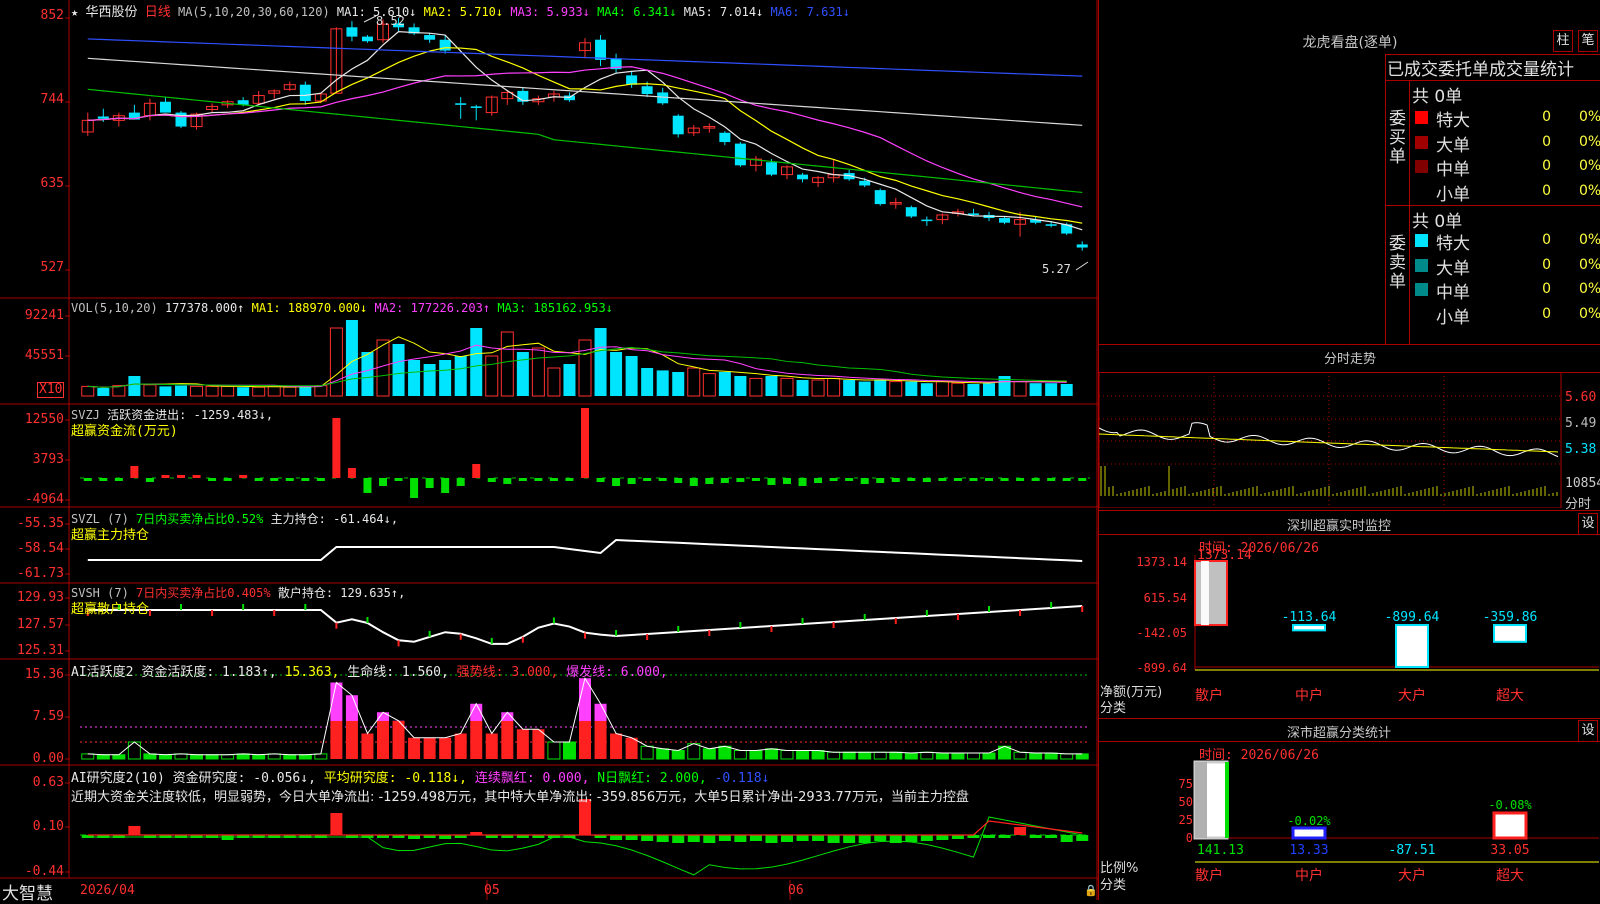 The image size is (1600, 904). What do you see at coordinates (341, 593) in the screenshot?
I see `svsh-pos: 散户持仓: 129.635↑,` at bounding box center [341, 593].